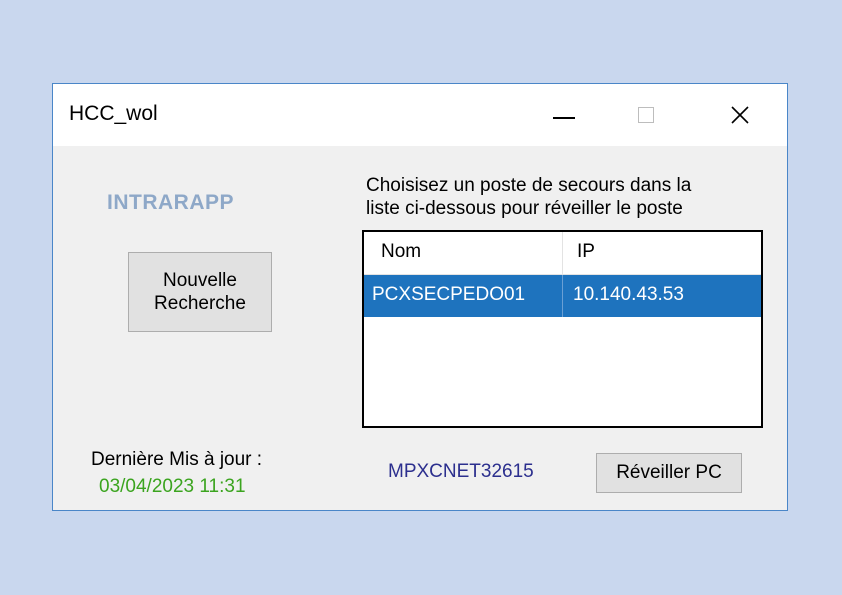 Image resolution: width=842 pixels, height=595 pixels. I want to click on column-header-ip: IP, so click(662, 253).